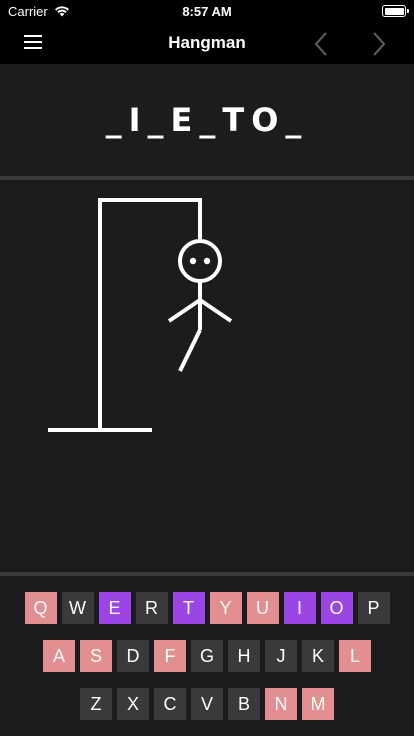 The height and width of the screenshot is (736, 414). I want to click on key-v: V, so click(207, 704).